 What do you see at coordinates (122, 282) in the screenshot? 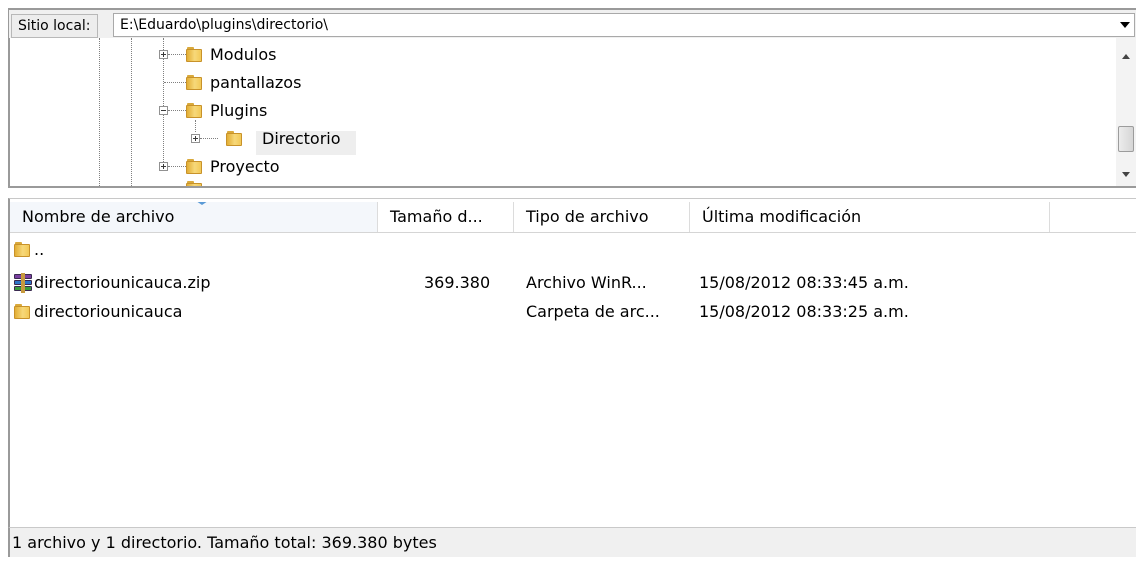
I see `file-name: directoriounicauca.zip` at bounding box center [122, 282].